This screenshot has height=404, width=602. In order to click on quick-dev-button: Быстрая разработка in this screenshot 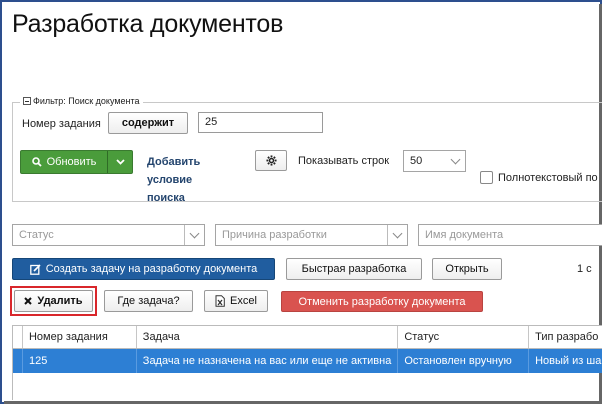, I will do `click(354, 269)`.